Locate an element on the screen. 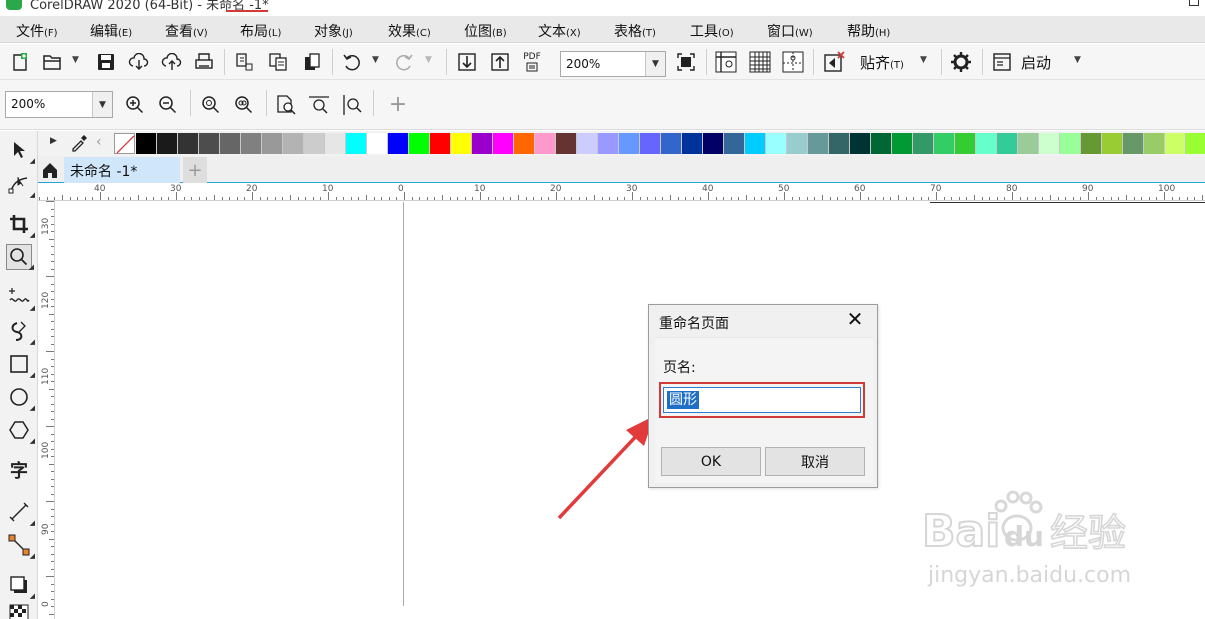 This screenshot has width=1205, height=619. menu-text: 文本(X) is located at coordinates (559, 31).